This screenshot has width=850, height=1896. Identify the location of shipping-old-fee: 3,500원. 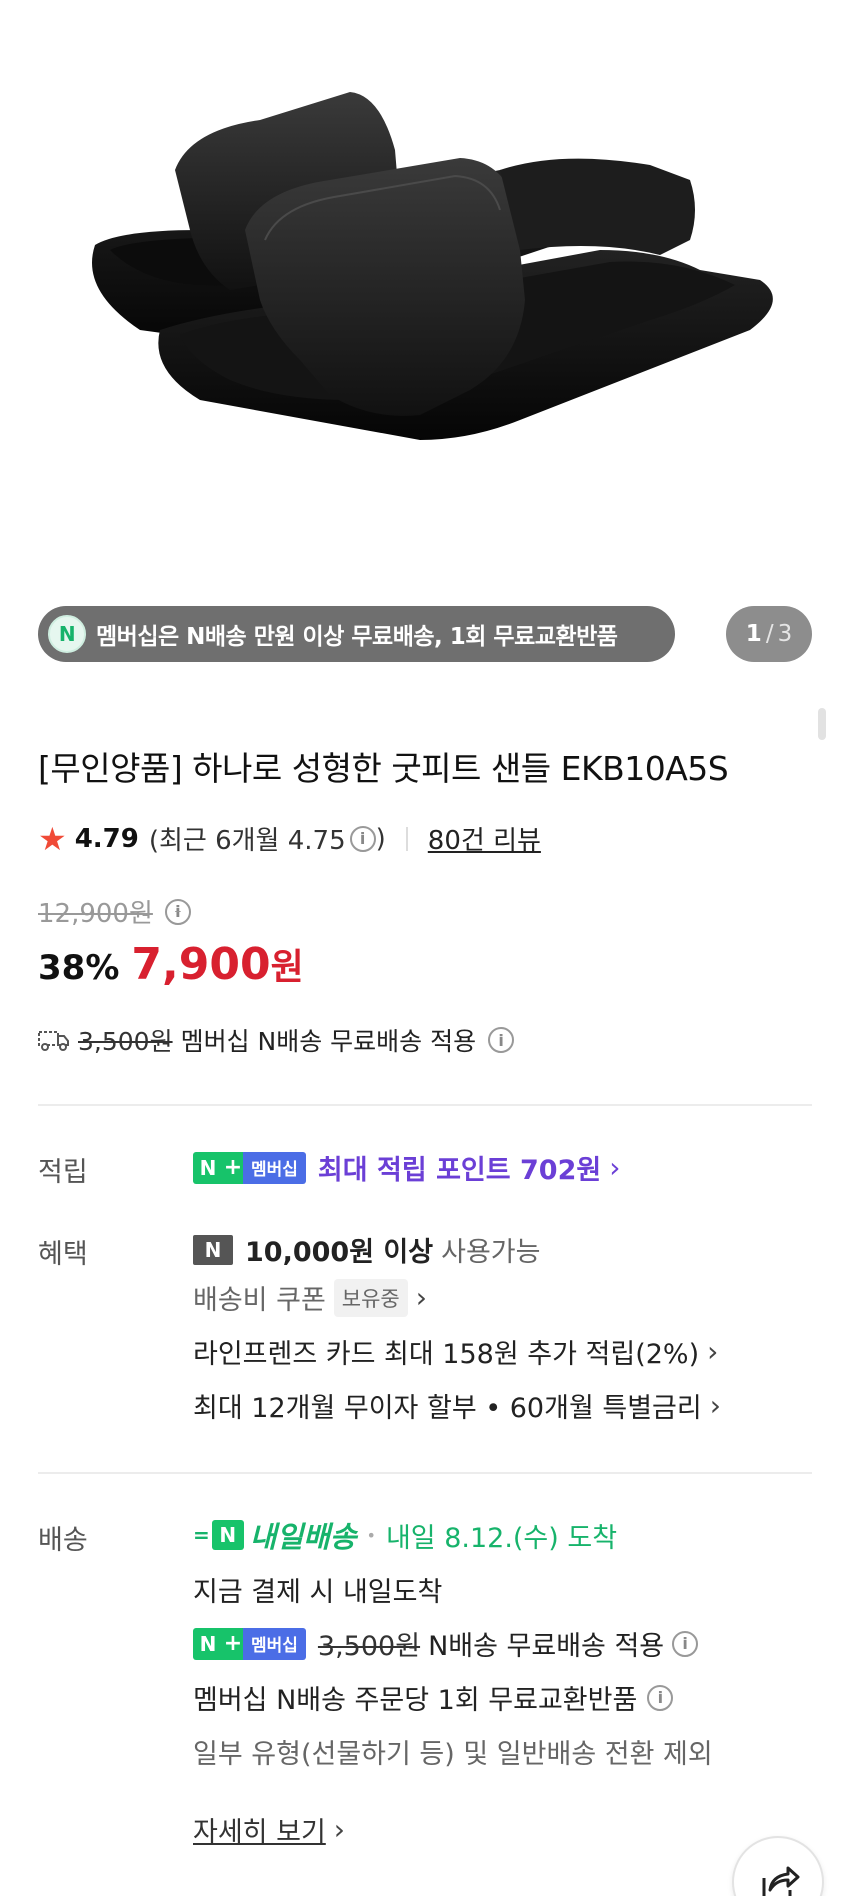
(125, 1041).